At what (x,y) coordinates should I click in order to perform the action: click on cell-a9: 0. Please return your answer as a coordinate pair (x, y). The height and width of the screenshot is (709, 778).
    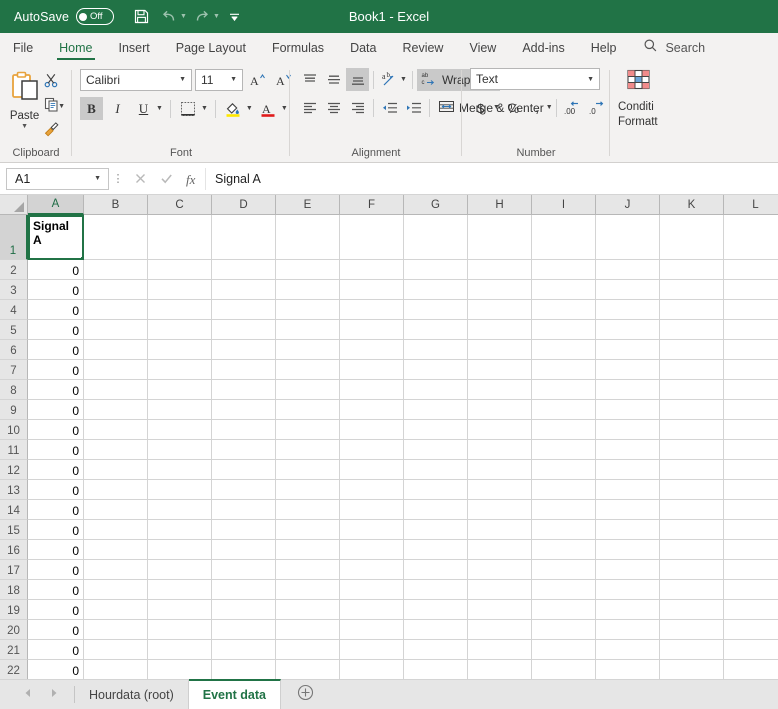
    Looking at the image, I should click on (56, 410).